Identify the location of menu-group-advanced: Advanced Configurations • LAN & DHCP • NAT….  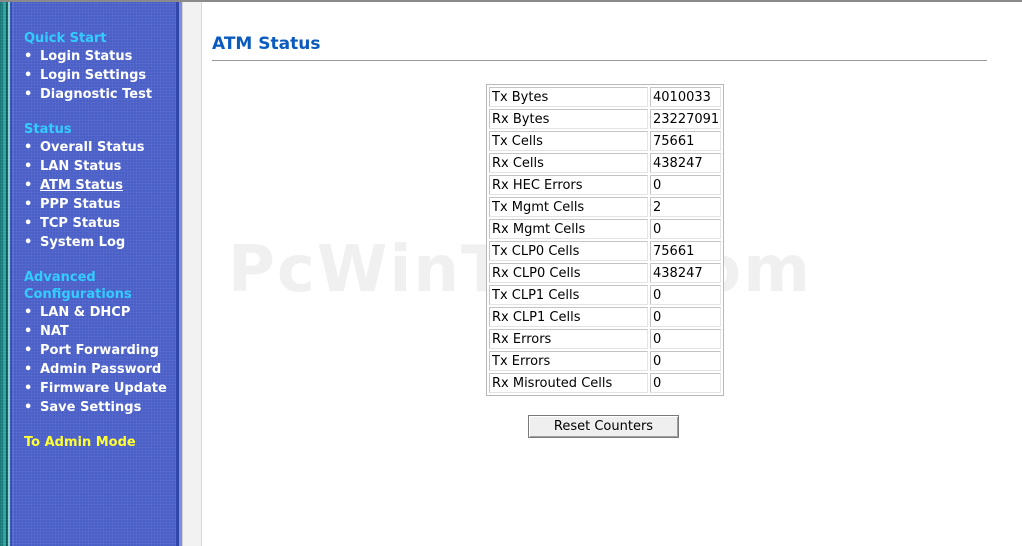
(99, 343).